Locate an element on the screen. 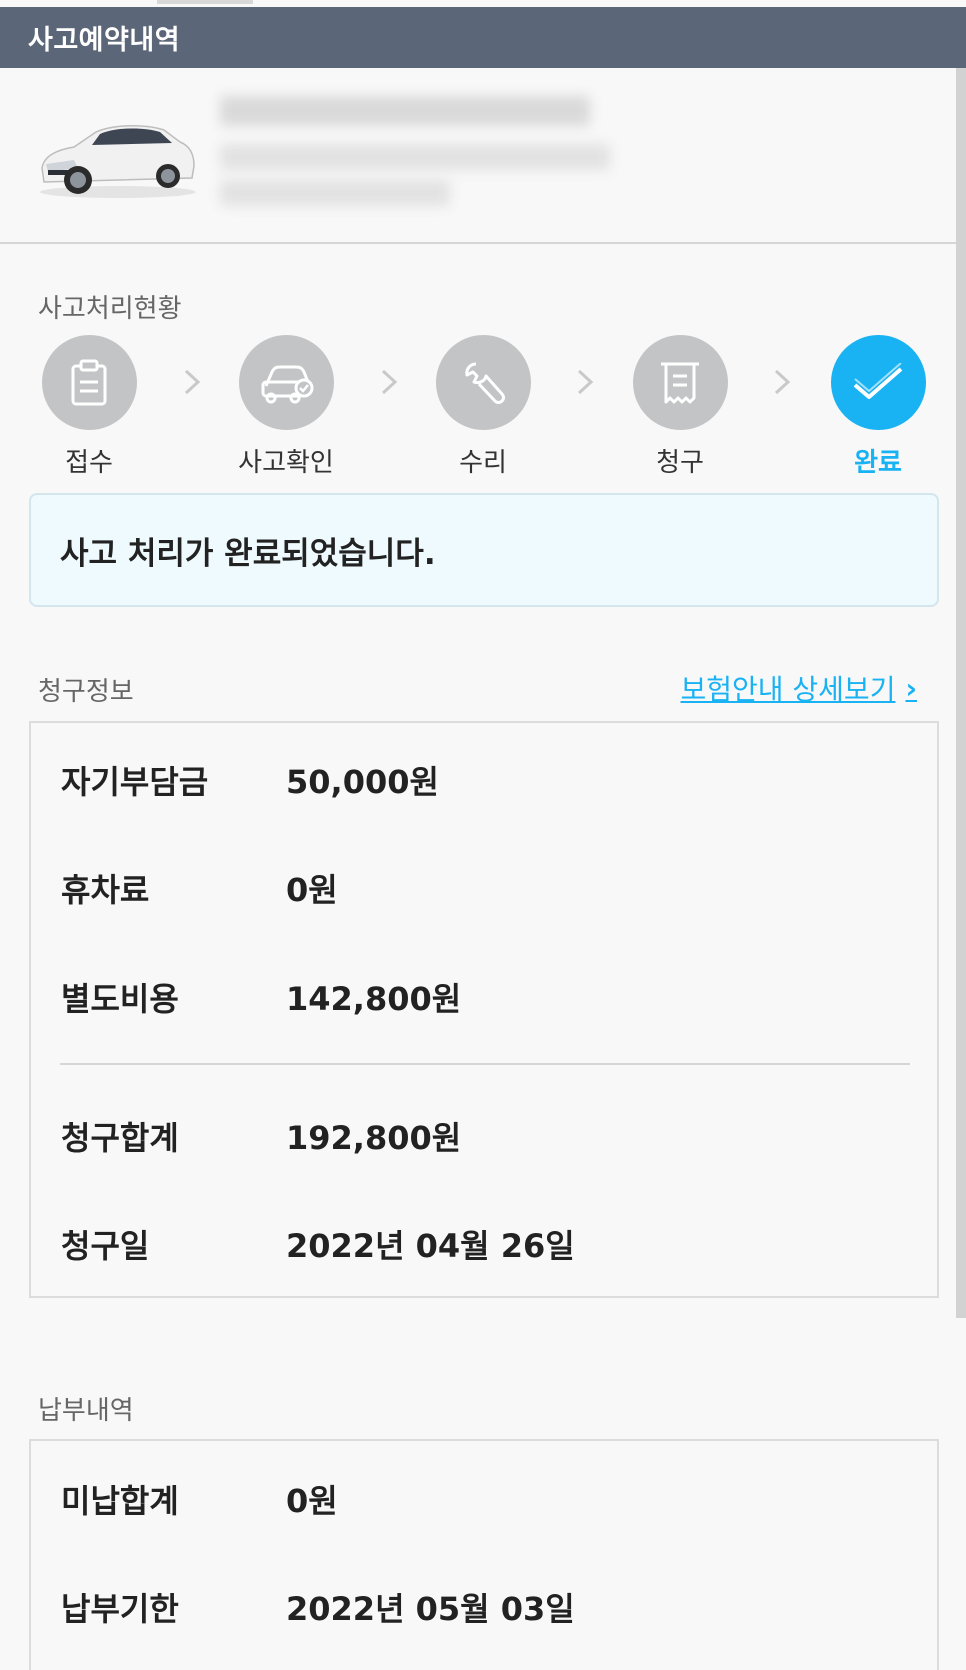 The height and width of the screenshot is (1670, 966). clipboard-icon is located at coordinates (89, 382).